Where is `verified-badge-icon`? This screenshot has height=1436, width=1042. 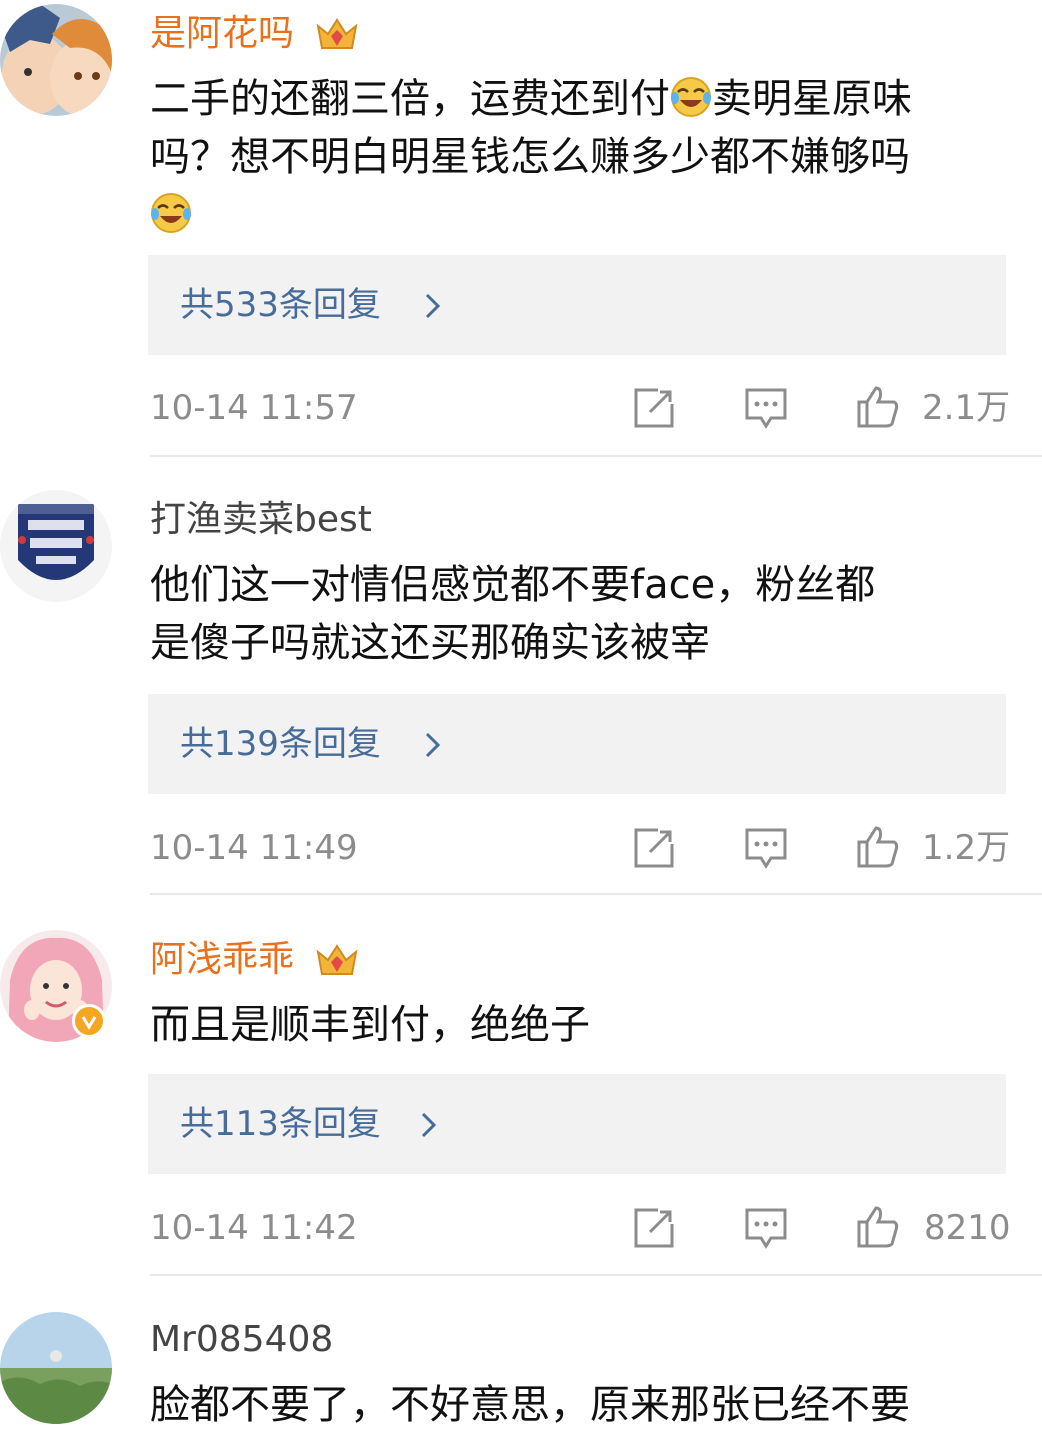
verified-badge-icon is located at coordinates (89, 1021).